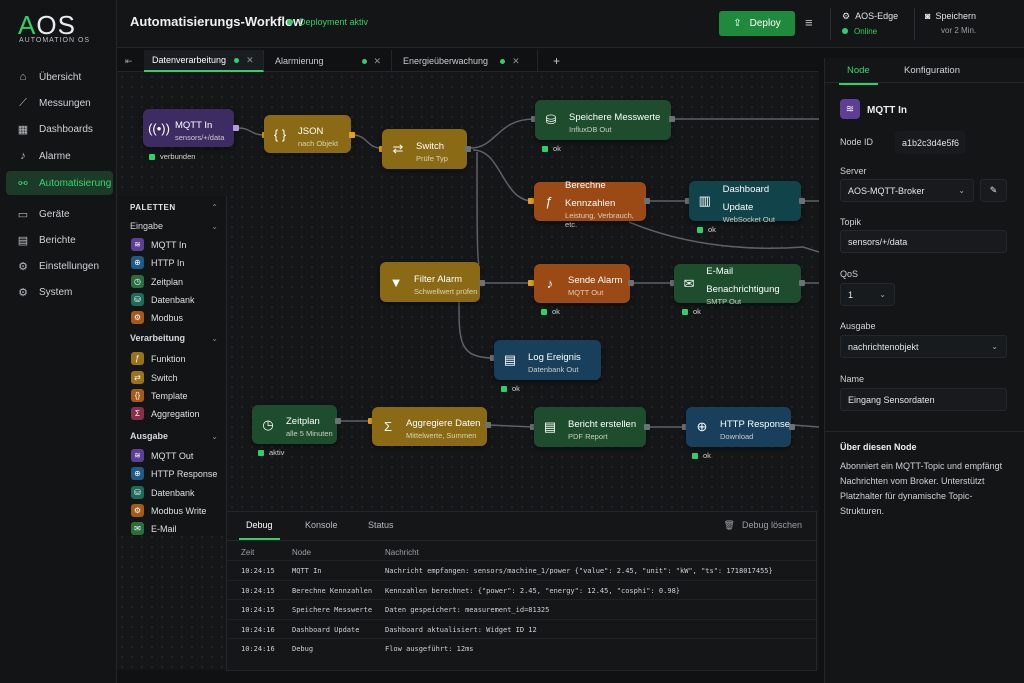 This screenshot has width=1024, height=683. Describe the element at coordinates (849, 274) in the screenshot. I see `qos-label: QoS` at that location.